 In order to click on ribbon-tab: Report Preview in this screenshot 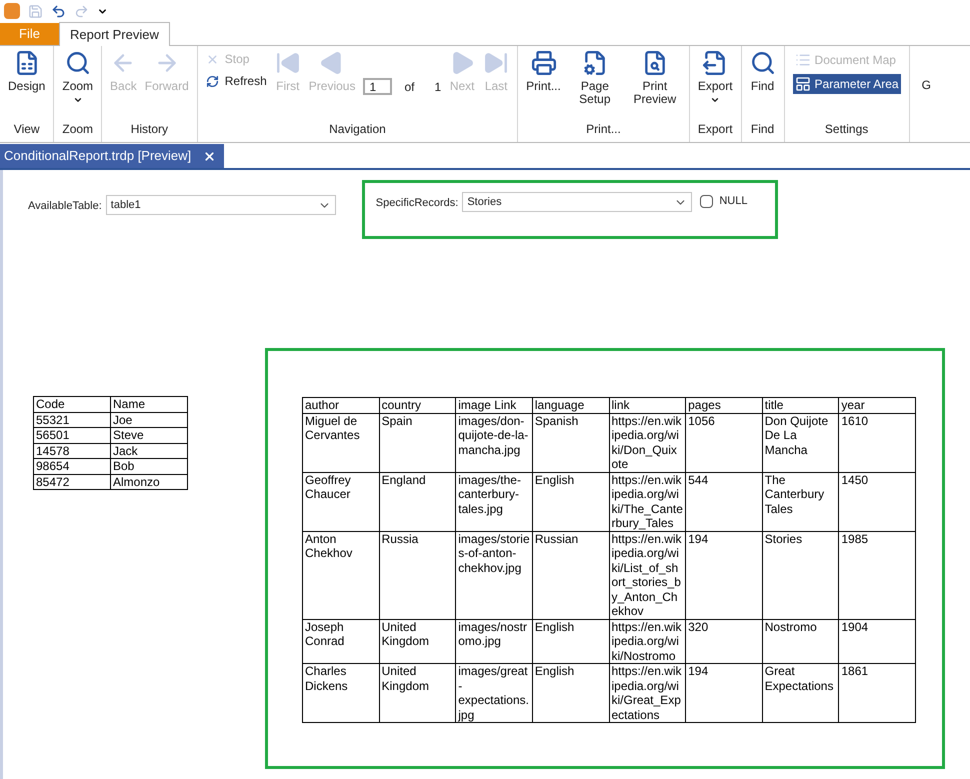, I will do `click(114, 34)`.